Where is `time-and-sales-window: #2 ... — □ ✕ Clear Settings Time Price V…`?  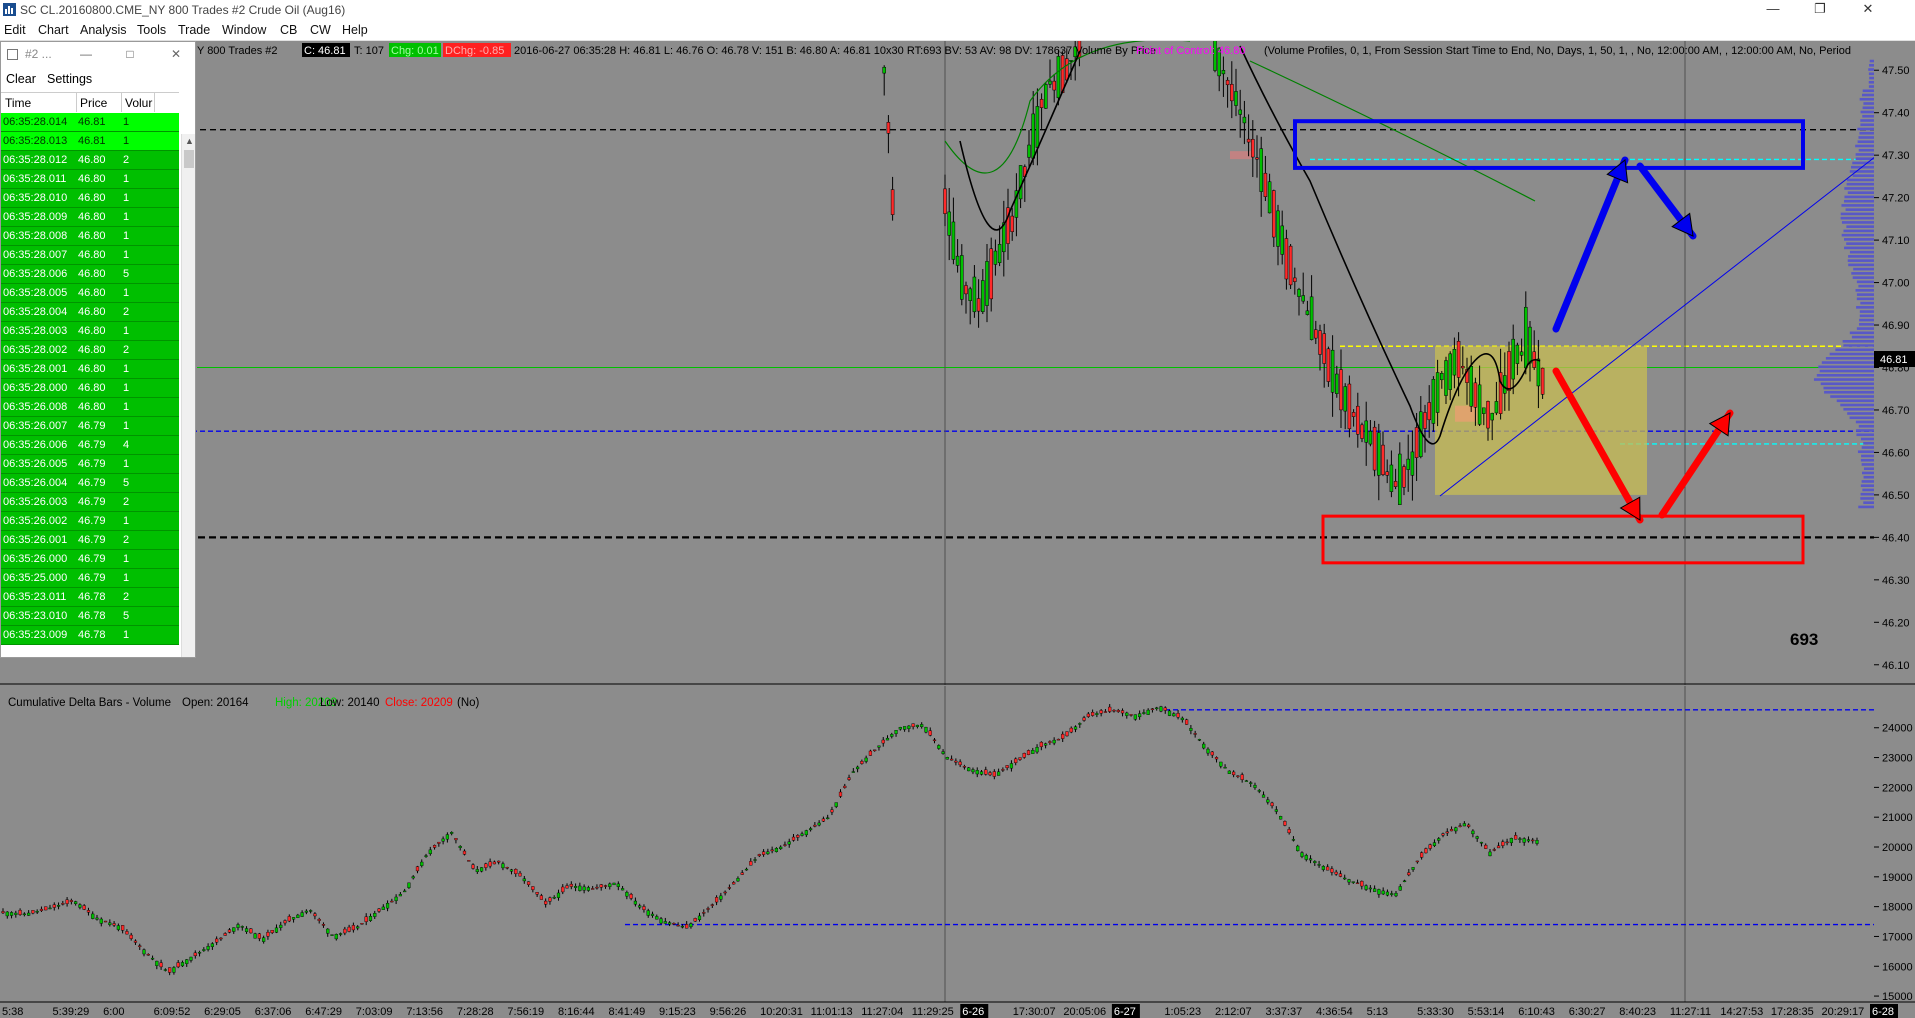
time-and-sales-window: #2 ... — □ ✕ Clear Settings Time Price V… is located at coordinates (98, 349).